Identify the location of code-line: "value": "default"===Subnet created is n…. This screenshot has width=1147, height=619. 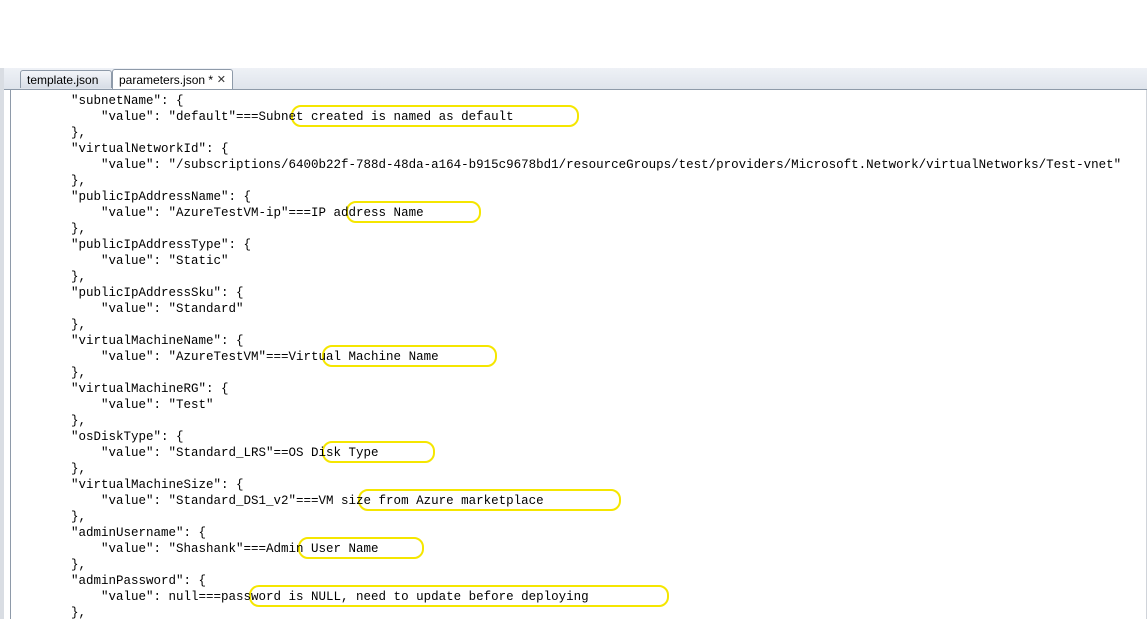
(262, 117).